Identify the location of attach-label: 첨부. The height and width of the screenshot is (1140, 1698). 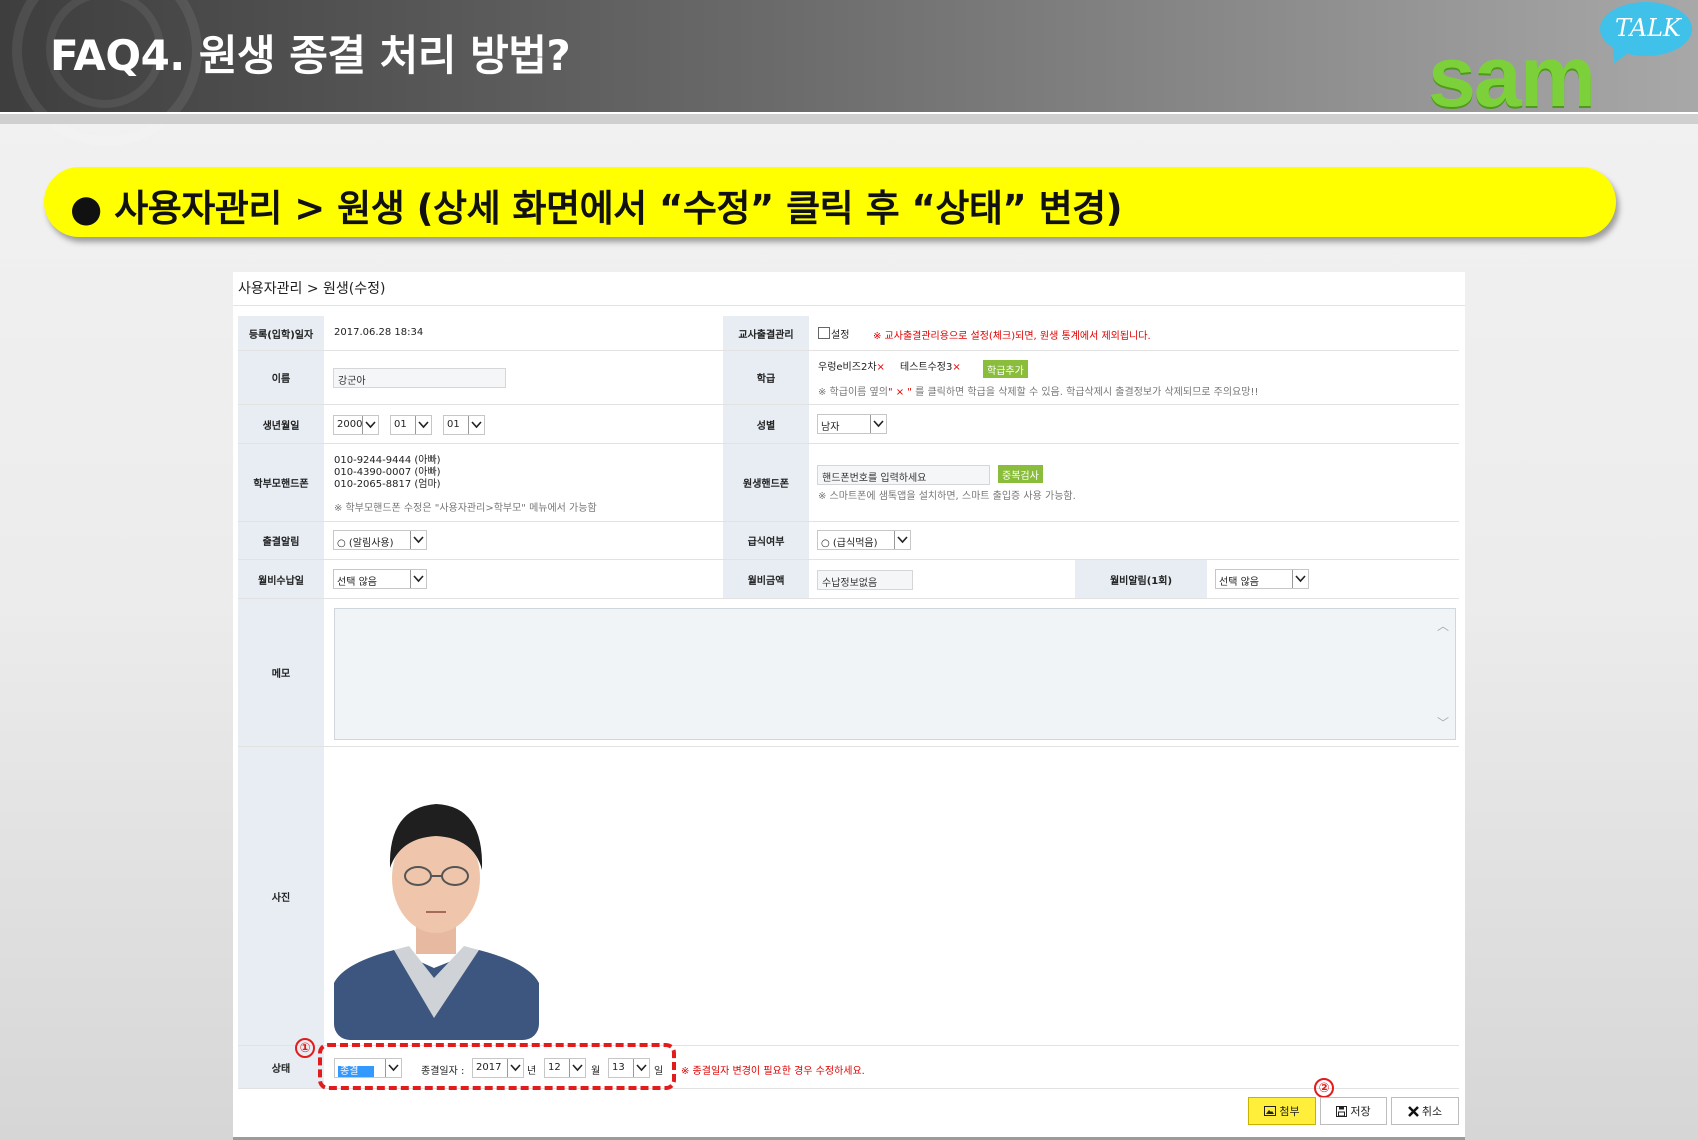
(1289, 1111).